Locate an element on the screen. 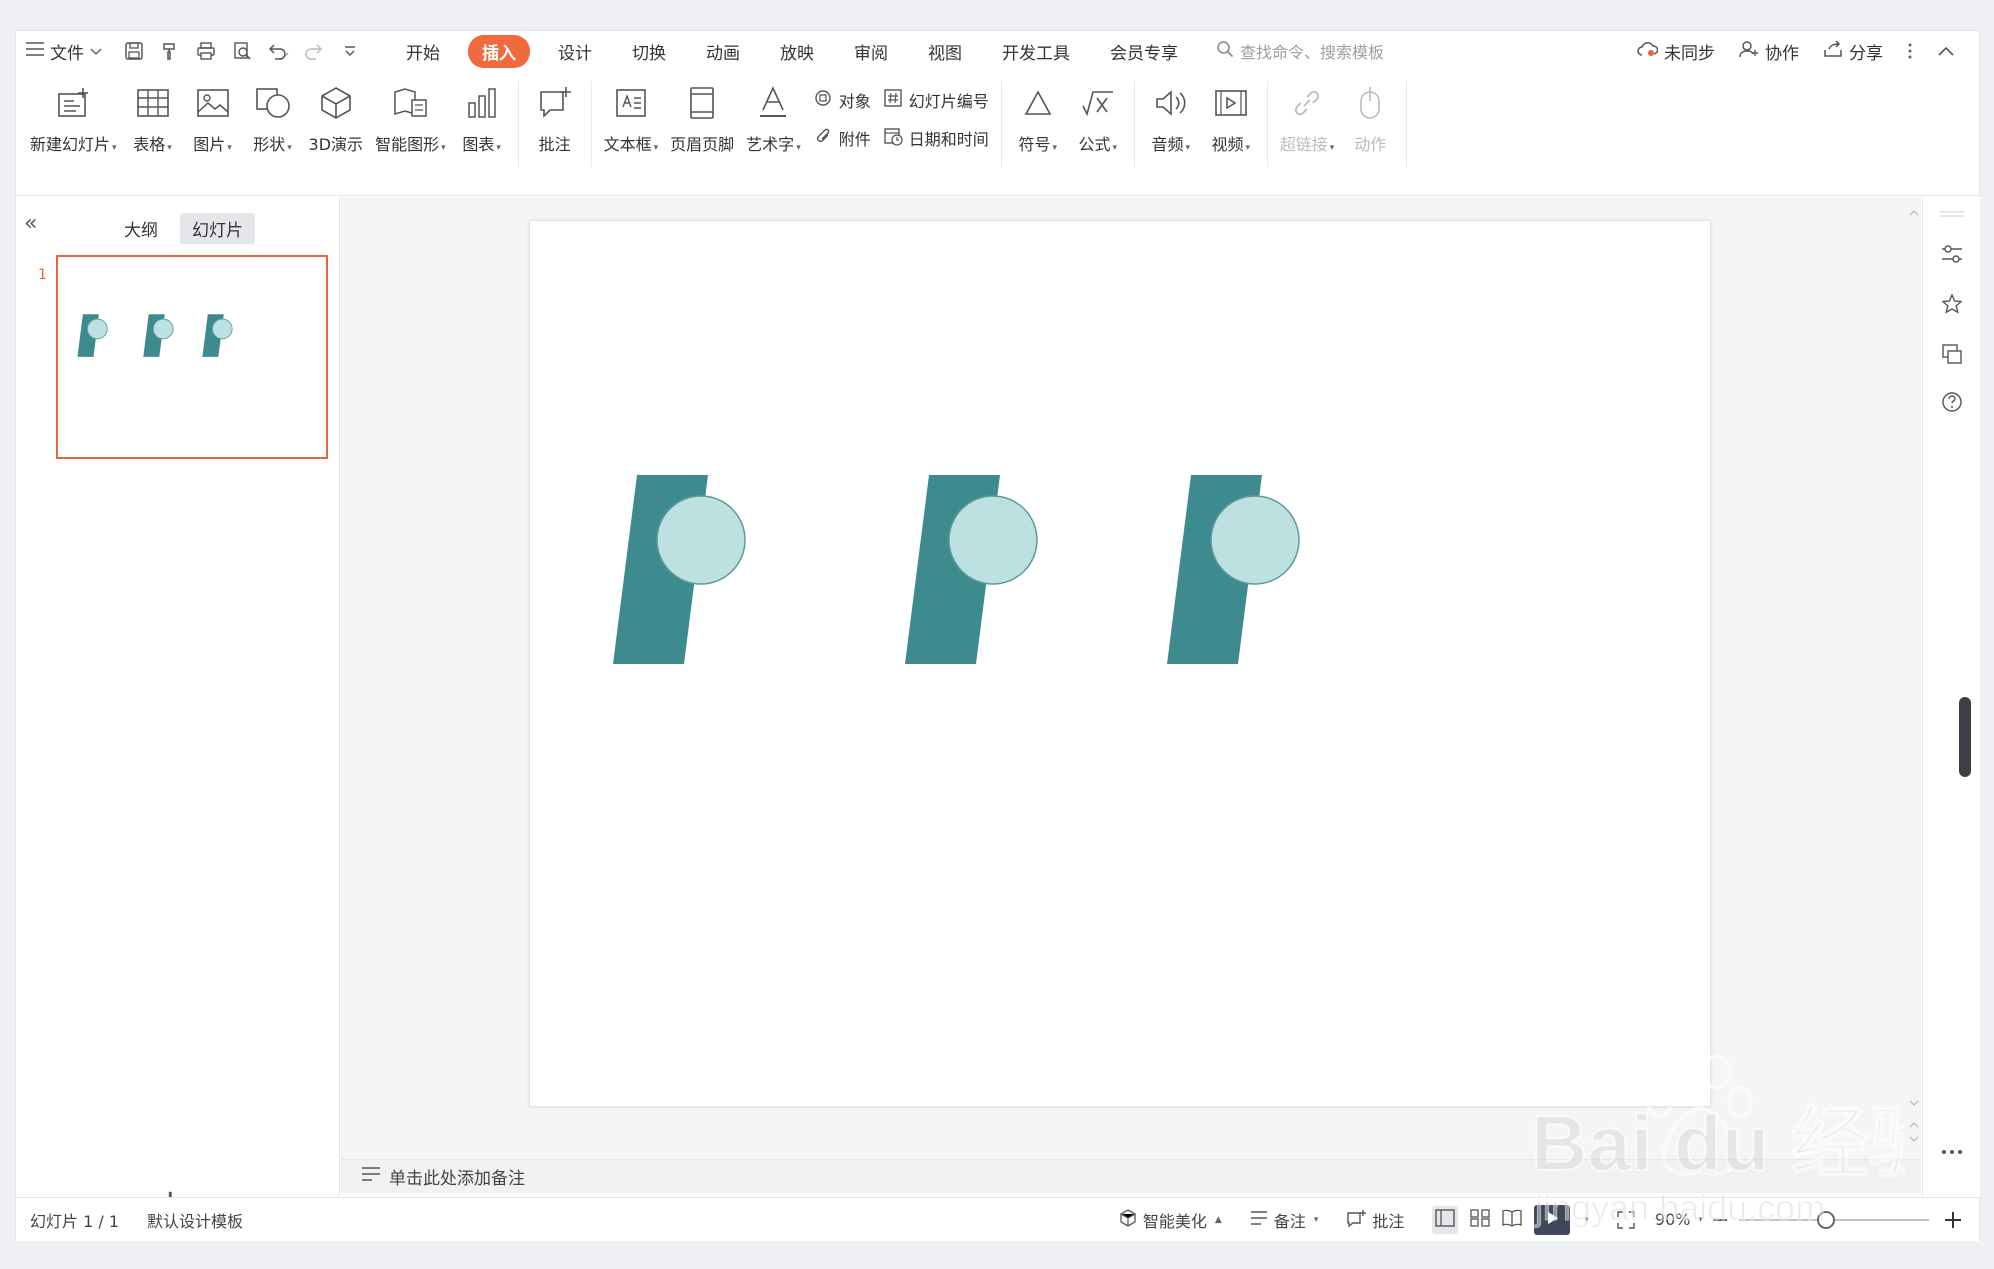  tab-review: 审阅 is located at coordinates (871, 51).